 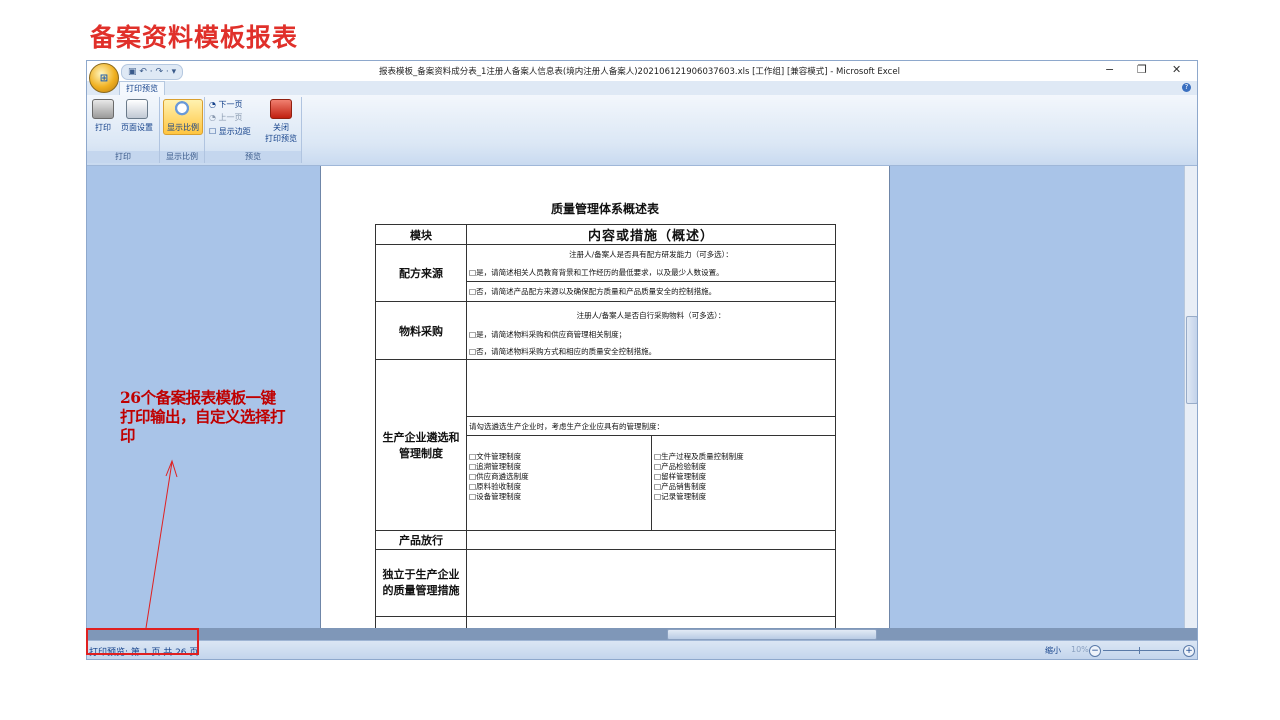 What do you see at coordinates (495, 456) in the screenshot?
I see `list-item: □文件管理制度` at bounding box center [495, 456].